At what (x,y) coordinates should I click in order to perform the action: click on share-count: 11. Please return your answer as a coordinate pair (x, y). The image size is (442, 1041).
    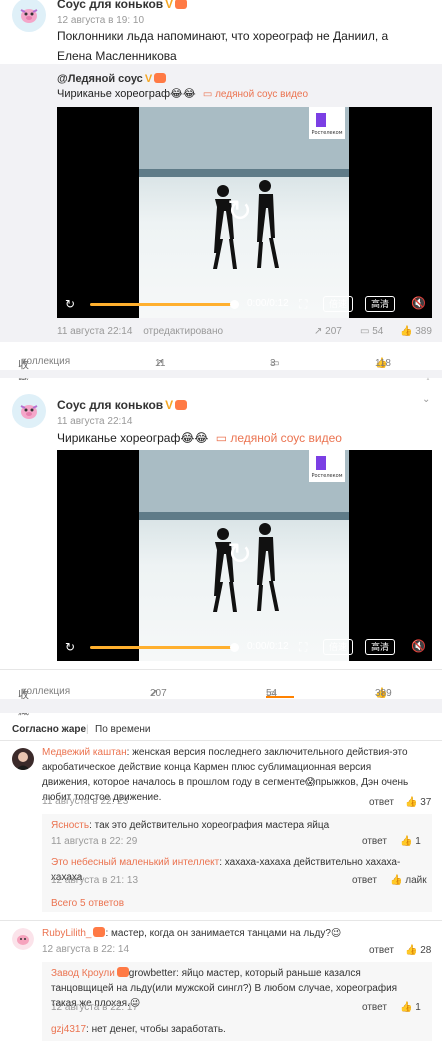
    Looking at the image, I should click on (160, 363).